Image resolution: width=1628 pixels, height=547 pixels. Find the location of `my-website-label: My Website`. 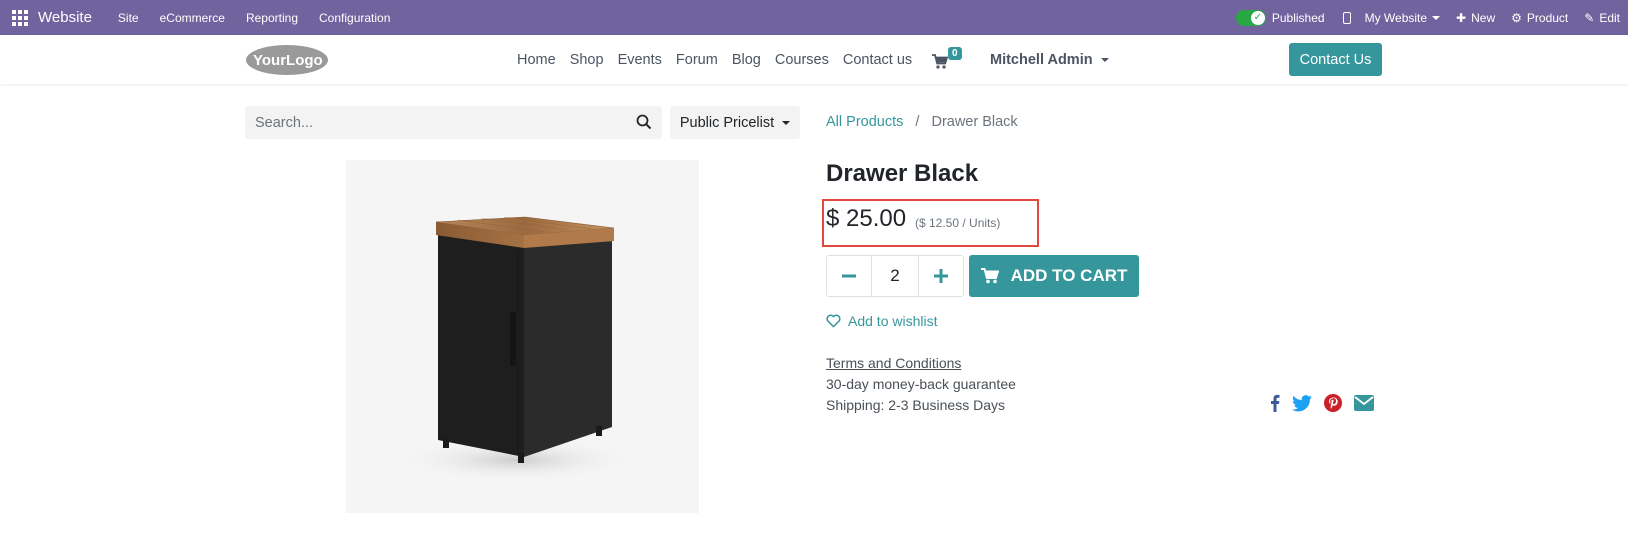

my-website-label: My Website is located at coordinates (1396, 17).